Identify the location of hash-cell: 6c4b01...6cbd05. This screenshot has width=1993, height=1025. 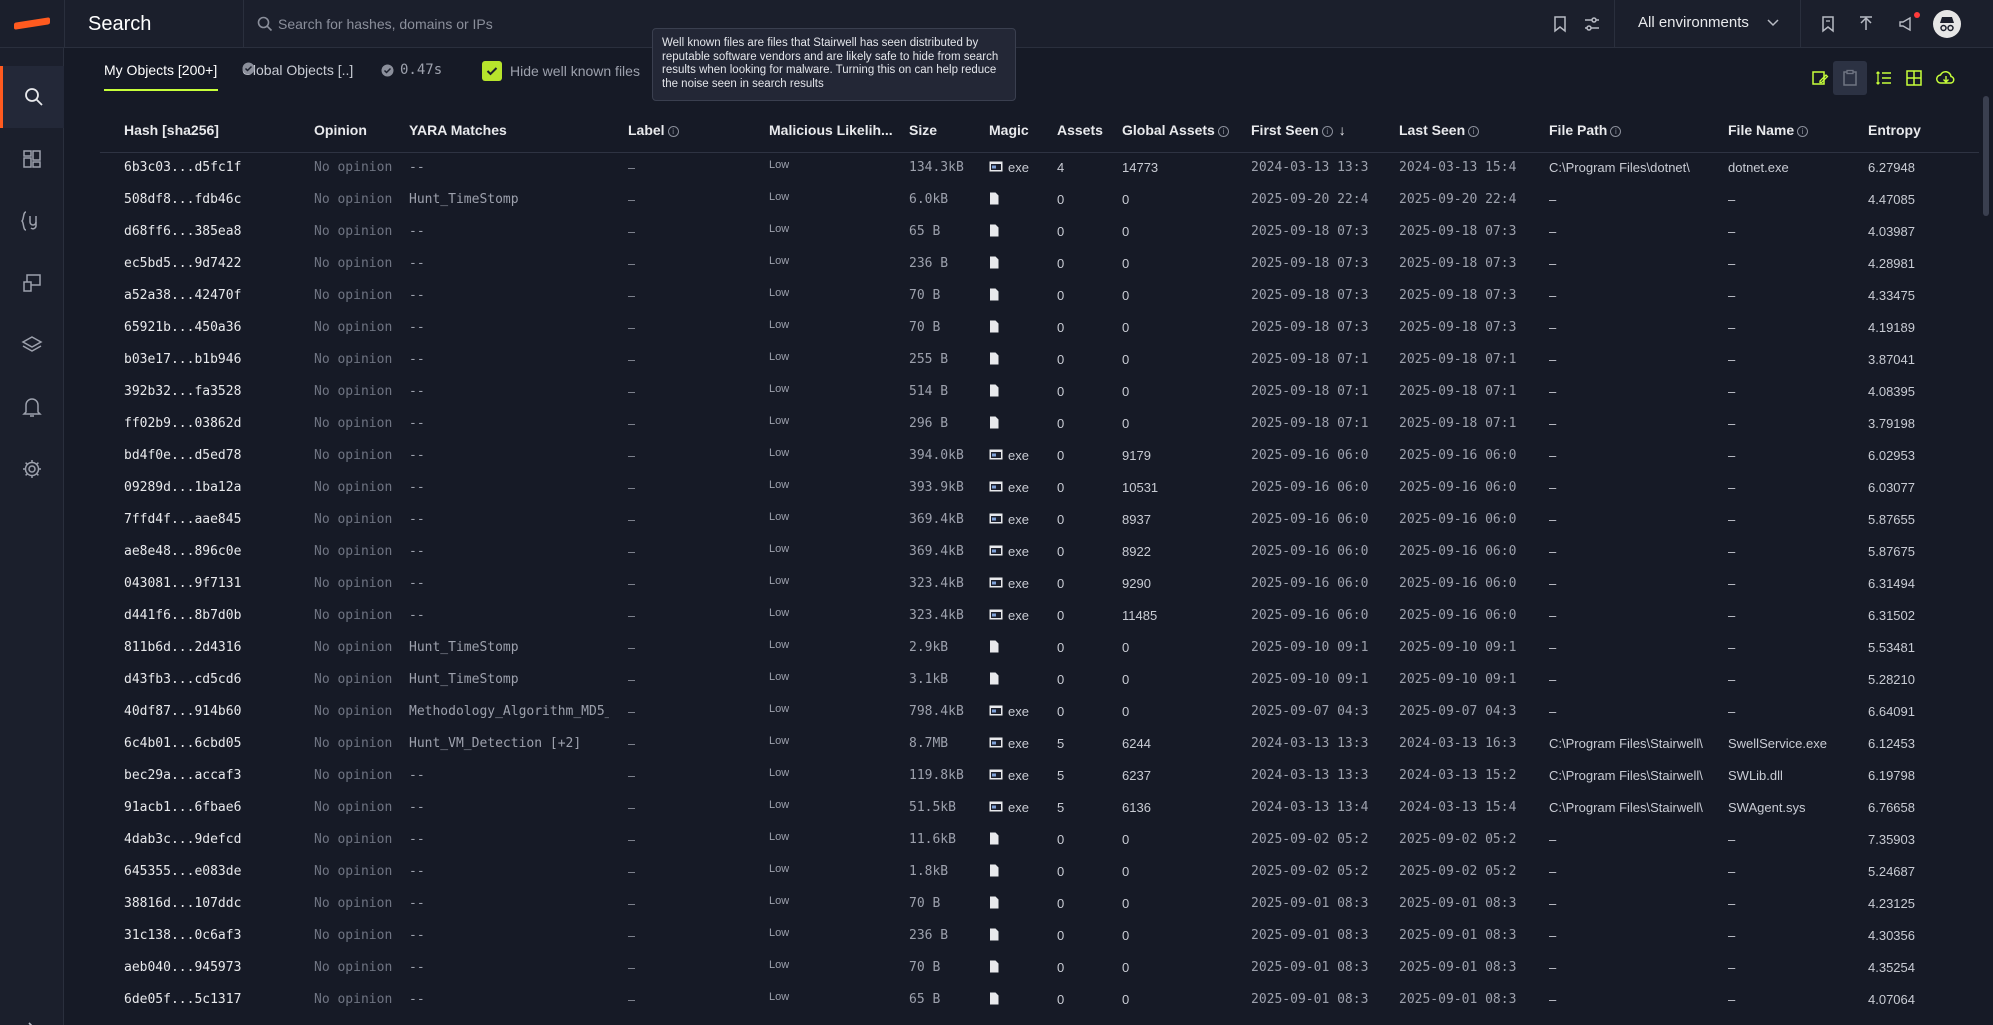
(182, 743).